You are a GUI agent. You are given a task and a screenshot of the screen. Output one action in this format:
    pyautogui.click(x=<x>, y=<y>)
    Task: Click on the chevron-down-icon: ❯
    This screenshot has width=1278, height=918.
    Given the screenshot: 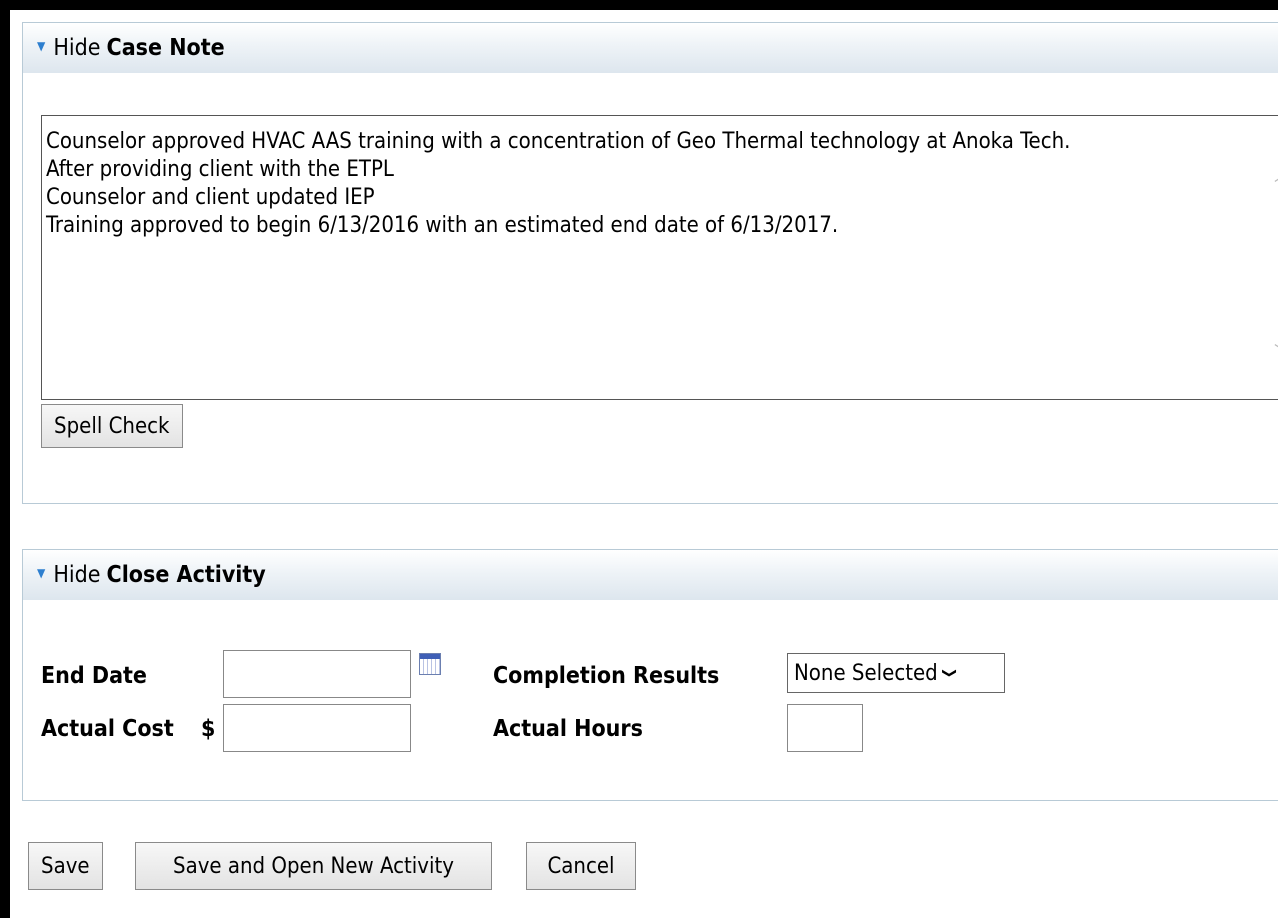 What is the action you would take?
    pyautogui.click(x=949, y=673)
    